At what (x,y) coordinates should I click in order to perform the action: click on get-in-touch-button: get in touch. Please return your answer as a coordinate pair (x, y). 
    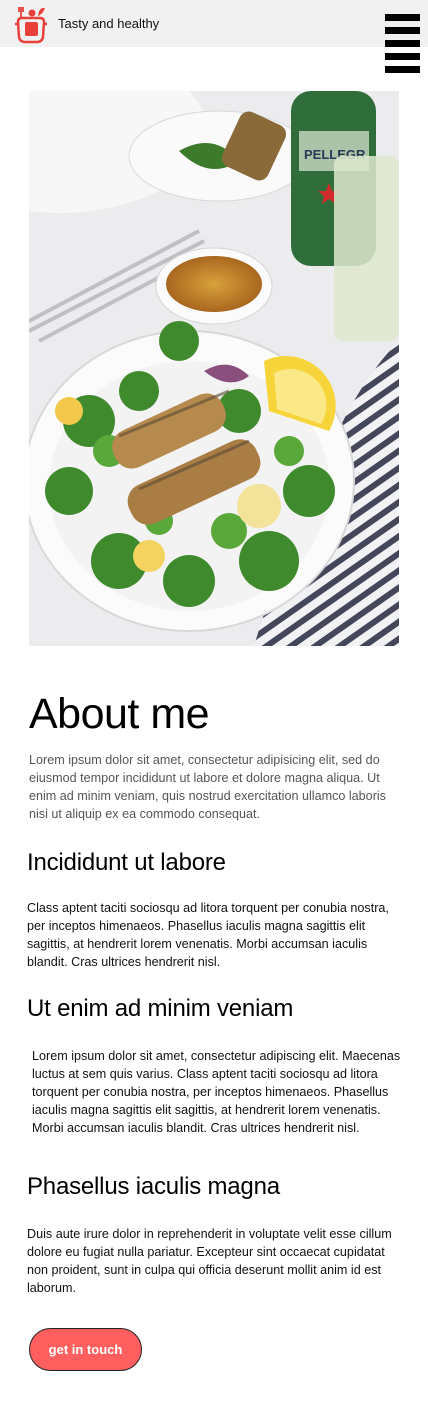
    Looking at the image, I should click on (85, 1349).